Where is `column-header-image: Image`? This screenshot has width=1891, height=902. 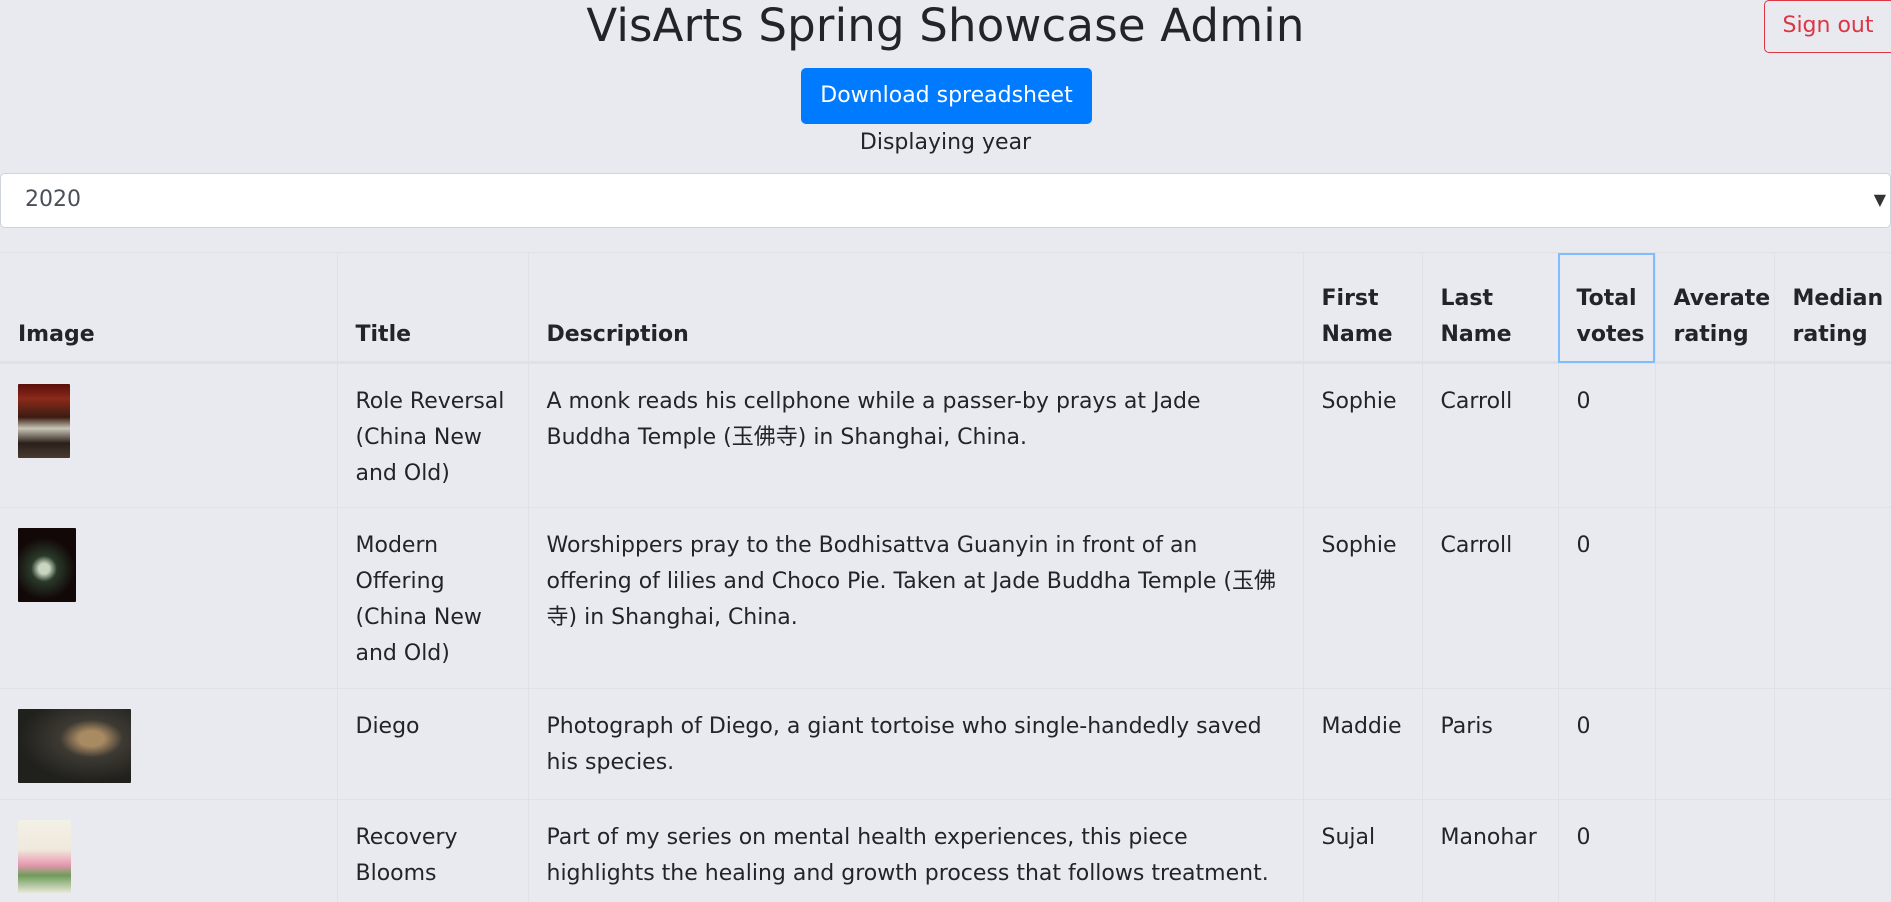 column-header-image: Image is located at coordinates (168, 308).